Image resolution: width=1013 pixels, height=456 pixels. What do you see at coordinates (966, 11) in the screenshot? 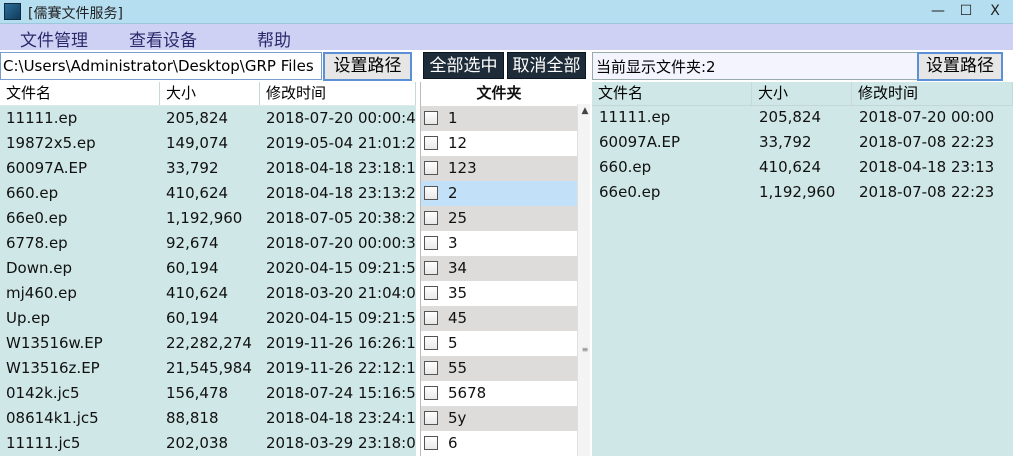
I see `maximize-button: ☐` at bounding box center [966, 11].